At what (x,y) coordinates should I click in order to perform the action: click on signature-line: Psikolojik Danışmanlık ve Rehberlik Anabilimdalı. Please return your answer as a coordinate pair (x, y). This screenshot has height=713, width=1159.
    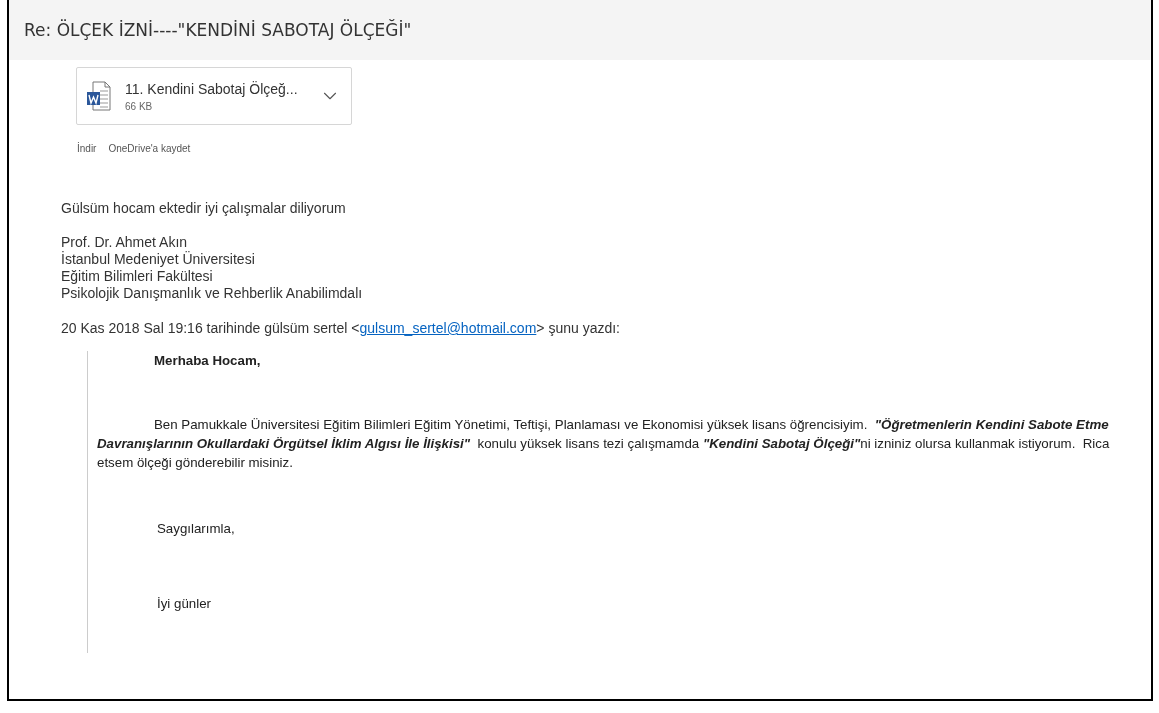
    Looking at the image, I should click on (212, 293).